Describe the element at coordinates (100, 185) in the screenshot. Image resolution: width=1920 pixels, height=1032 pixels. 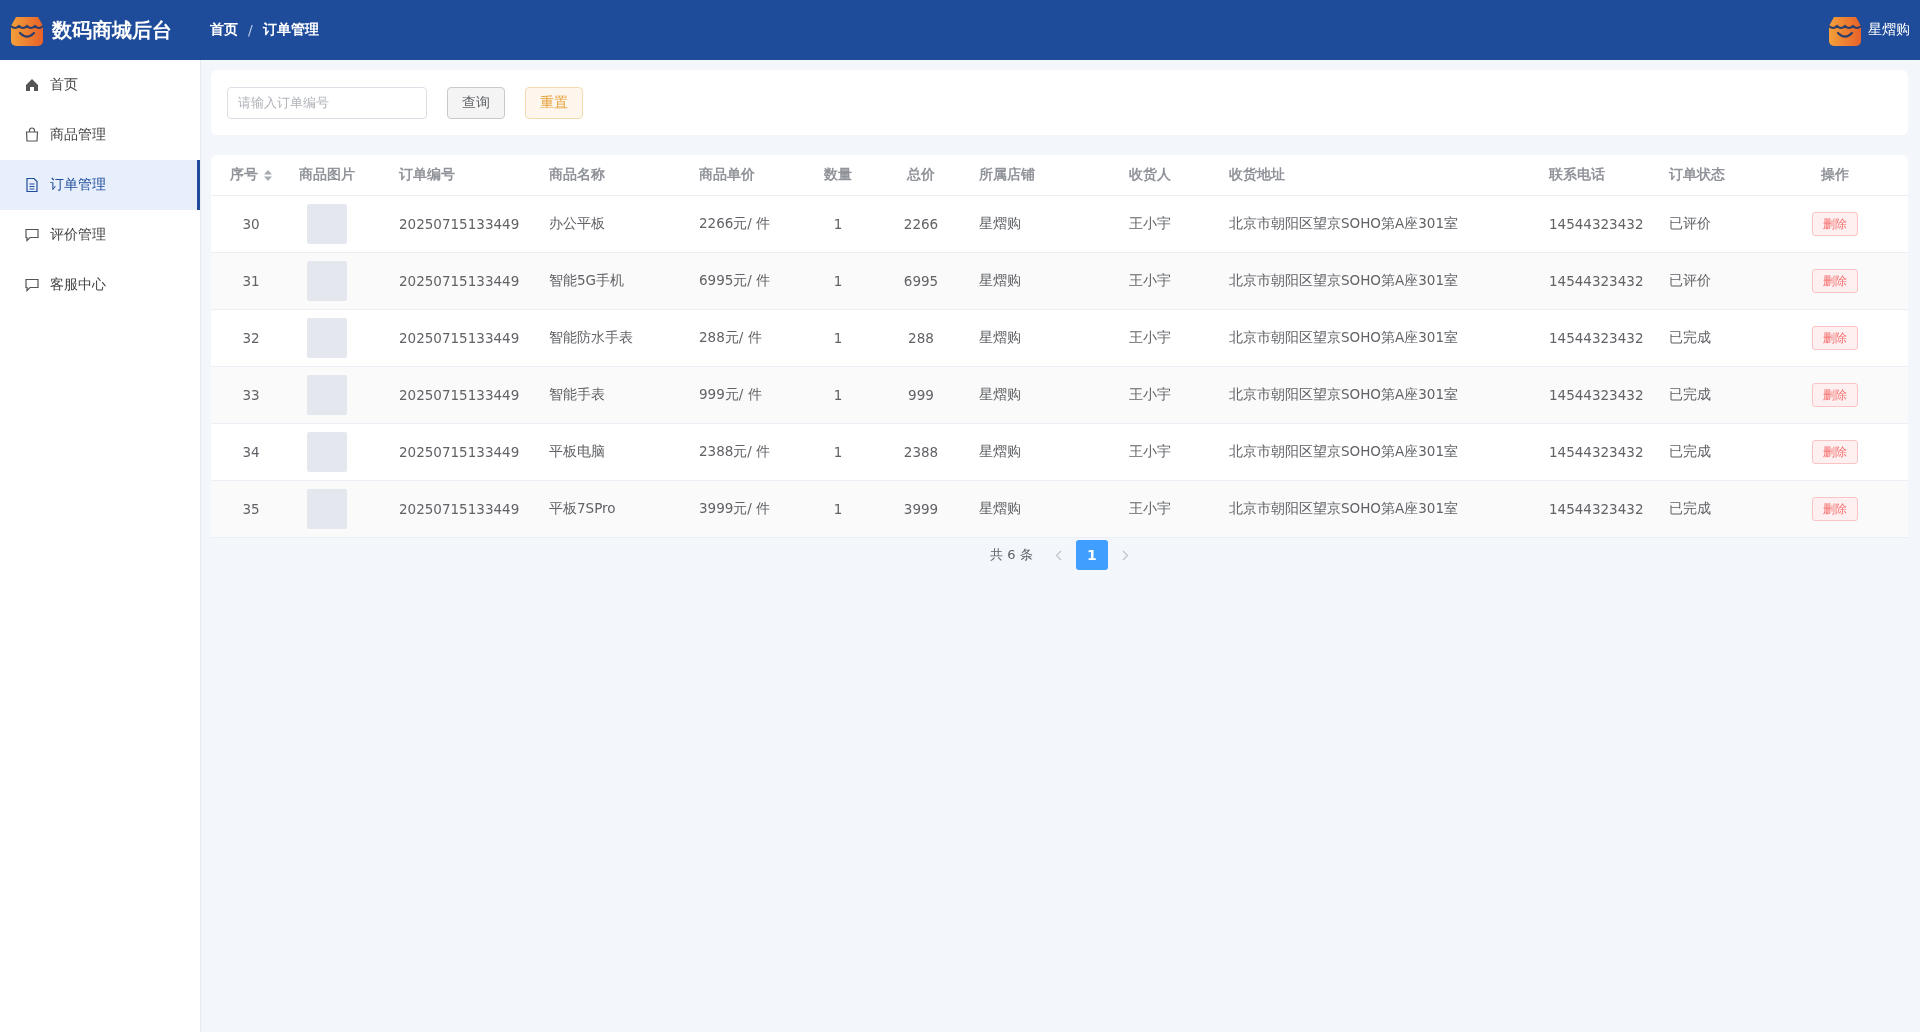
I see `sidebar-item: 订单管理` at that location.